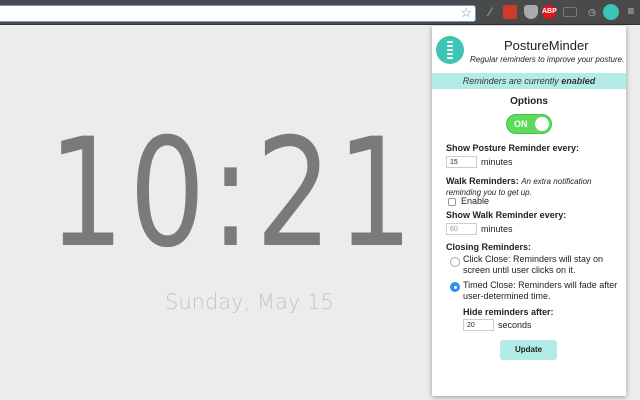 This screenshot has height=400, width=640. What do you see at coordinates (455, 287) in the screenshot?
I see `timed-close-radio` at bounding box center [455, 287].